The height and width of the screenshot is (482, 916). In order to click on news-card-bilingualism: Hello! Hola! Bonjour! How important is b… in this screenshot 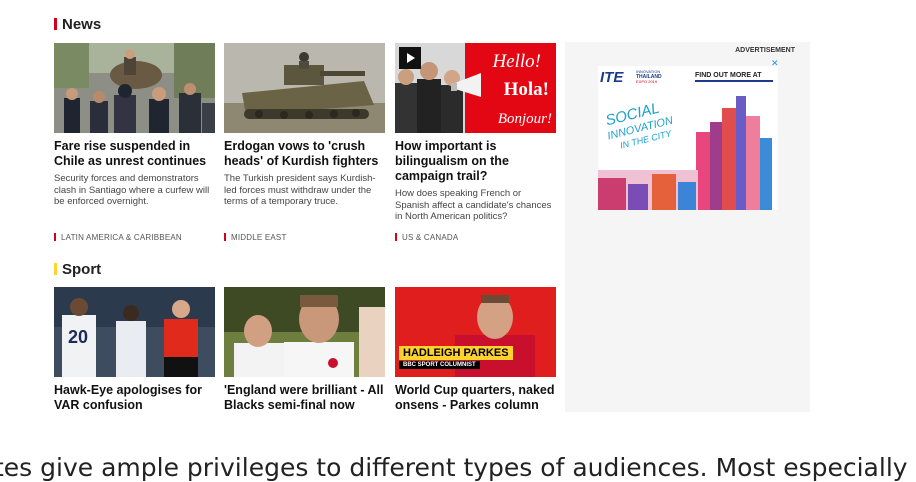, I will do `click(475, 133)`.